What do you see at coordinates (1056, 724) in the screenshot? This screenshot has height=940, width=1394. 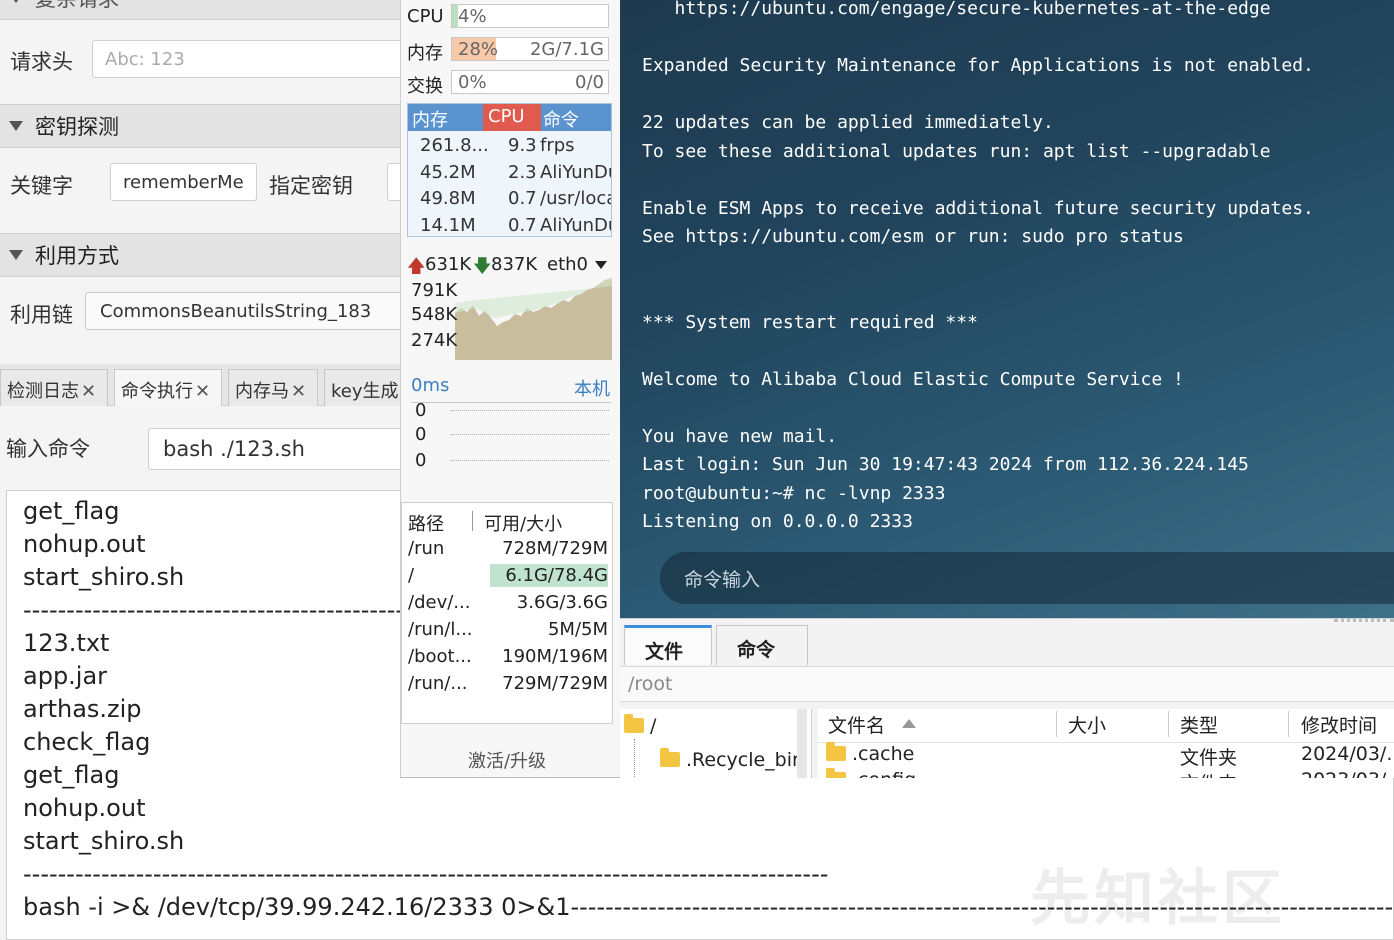 I see `divider` at bounding box center [1056, 724].